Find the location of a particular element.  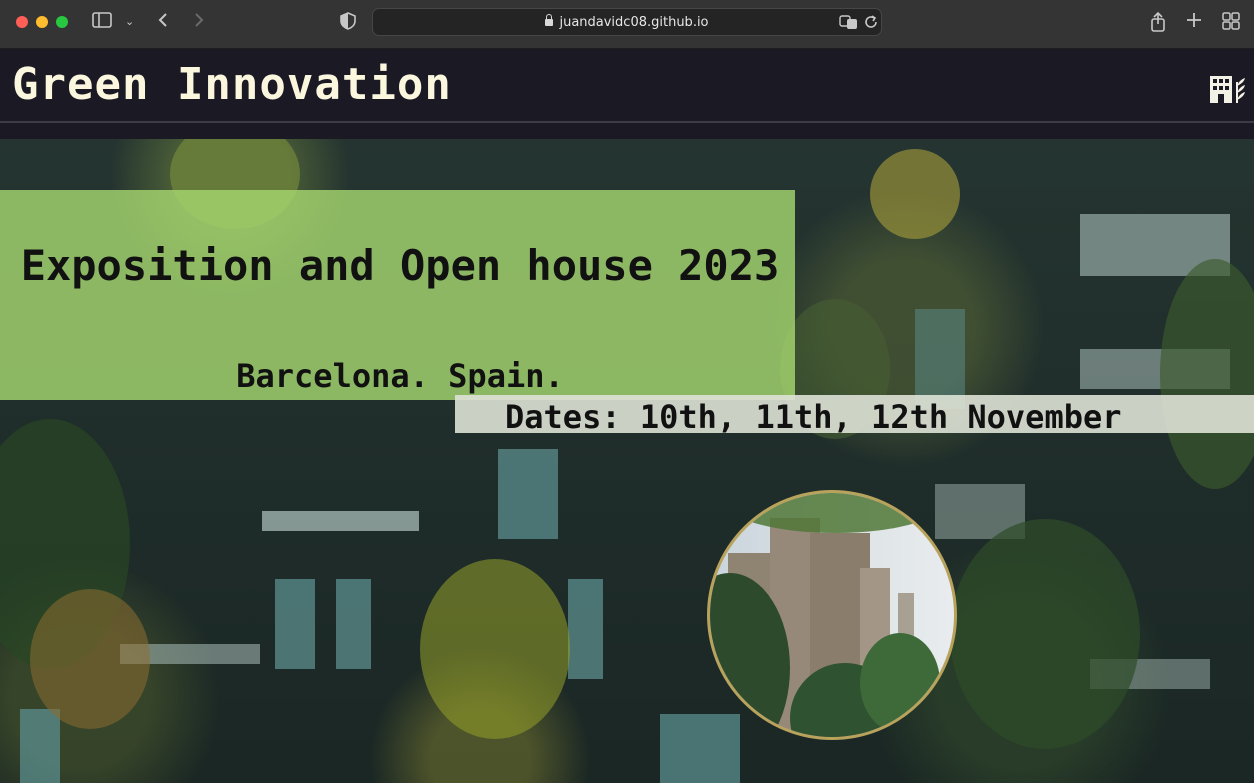

sagrada-familia-image is located at coordinates (832, 615).